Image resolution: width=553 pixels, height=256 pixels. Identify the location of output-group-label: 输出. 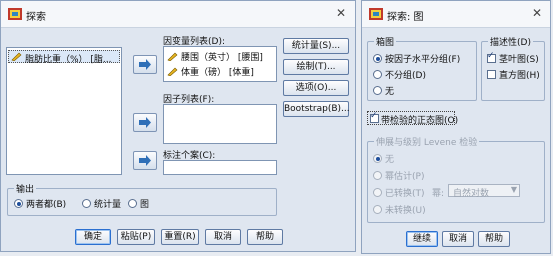
(25, 188).